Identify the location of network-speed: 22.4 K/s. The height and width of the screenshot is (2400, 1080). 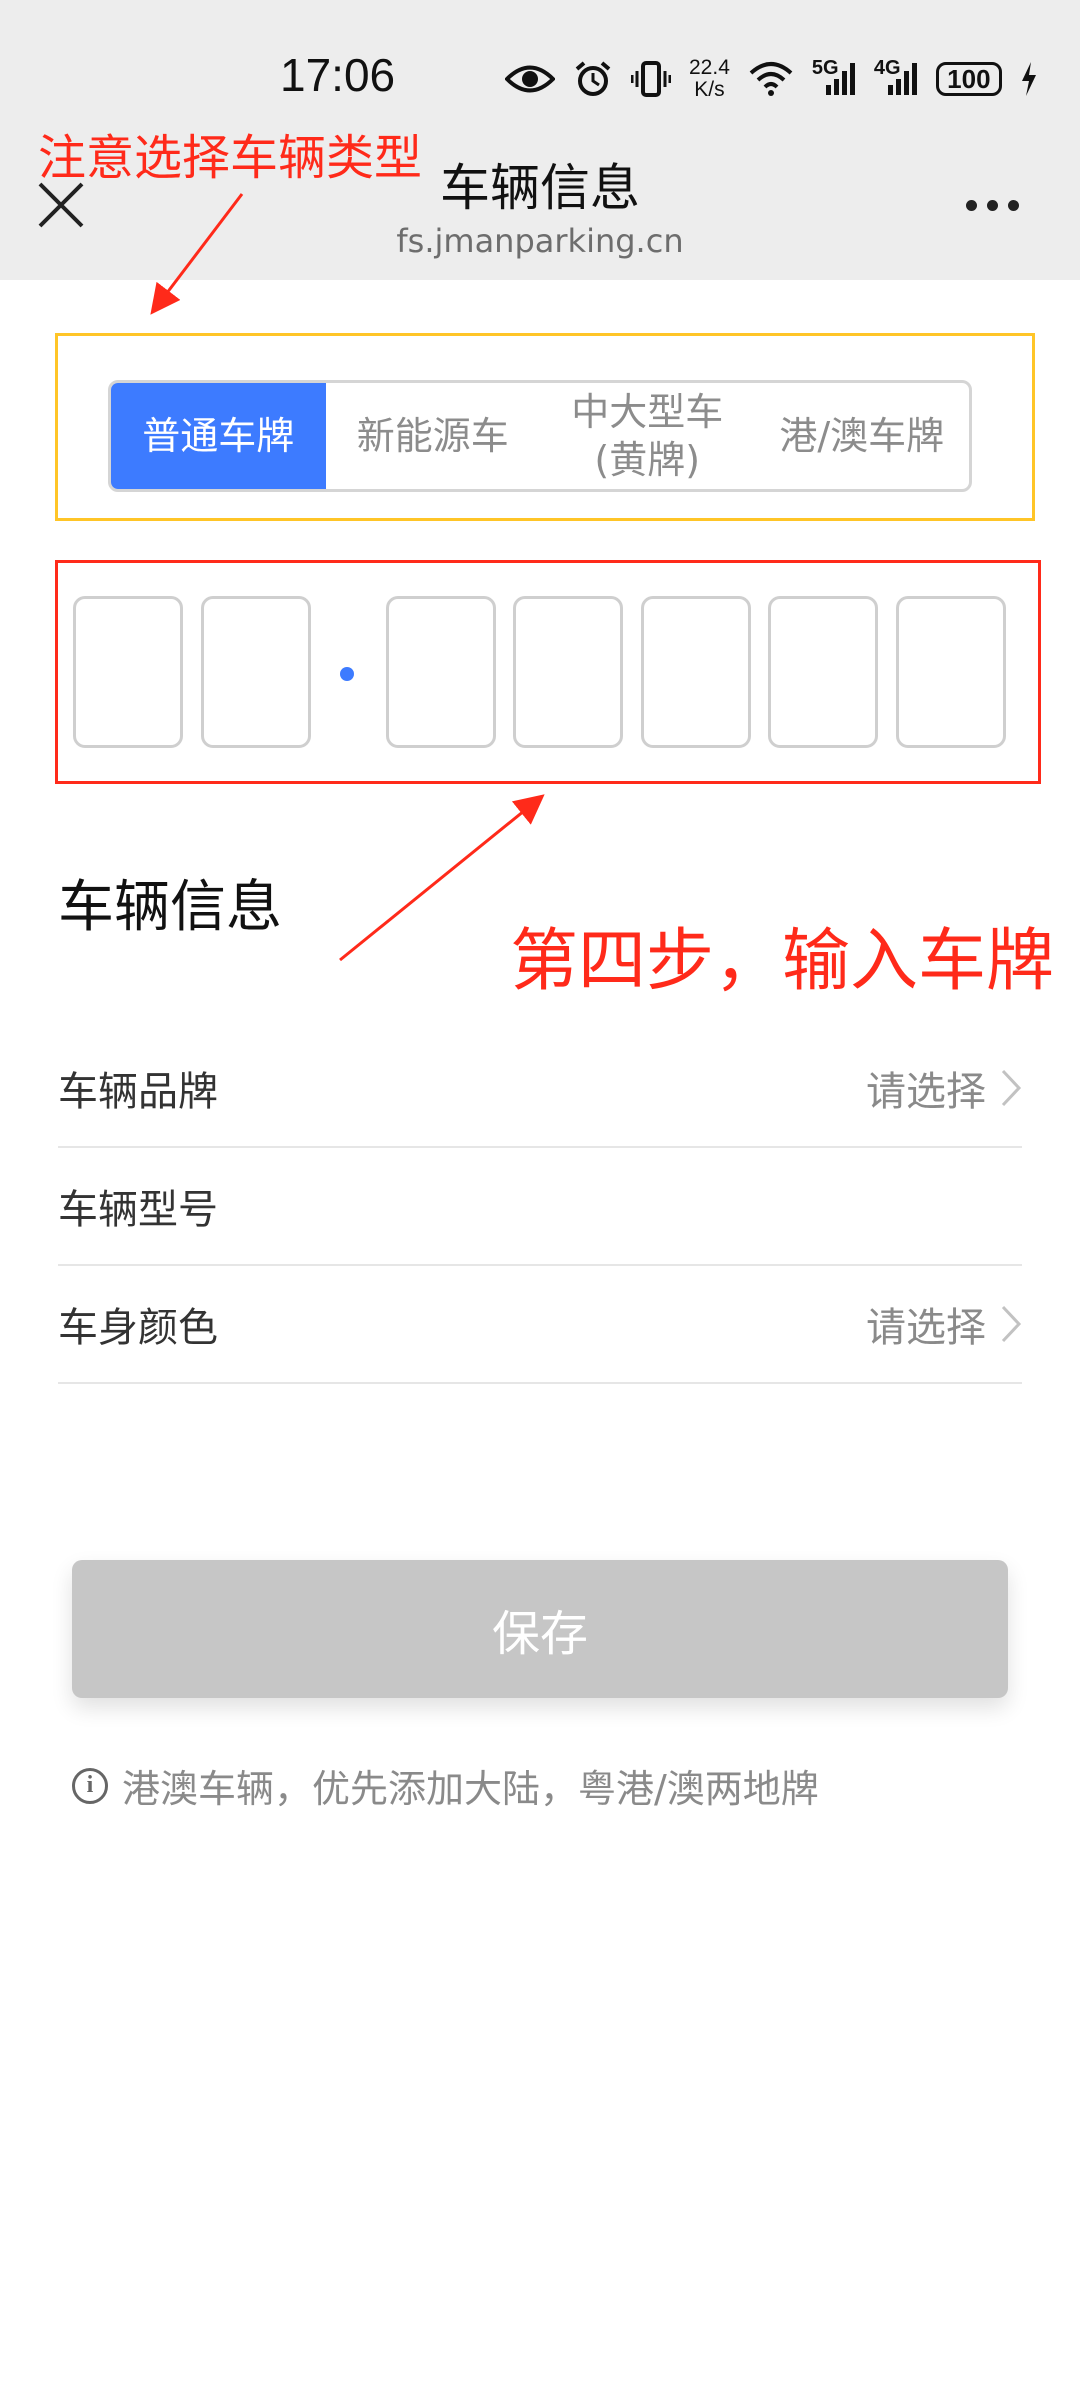
(709, 79).